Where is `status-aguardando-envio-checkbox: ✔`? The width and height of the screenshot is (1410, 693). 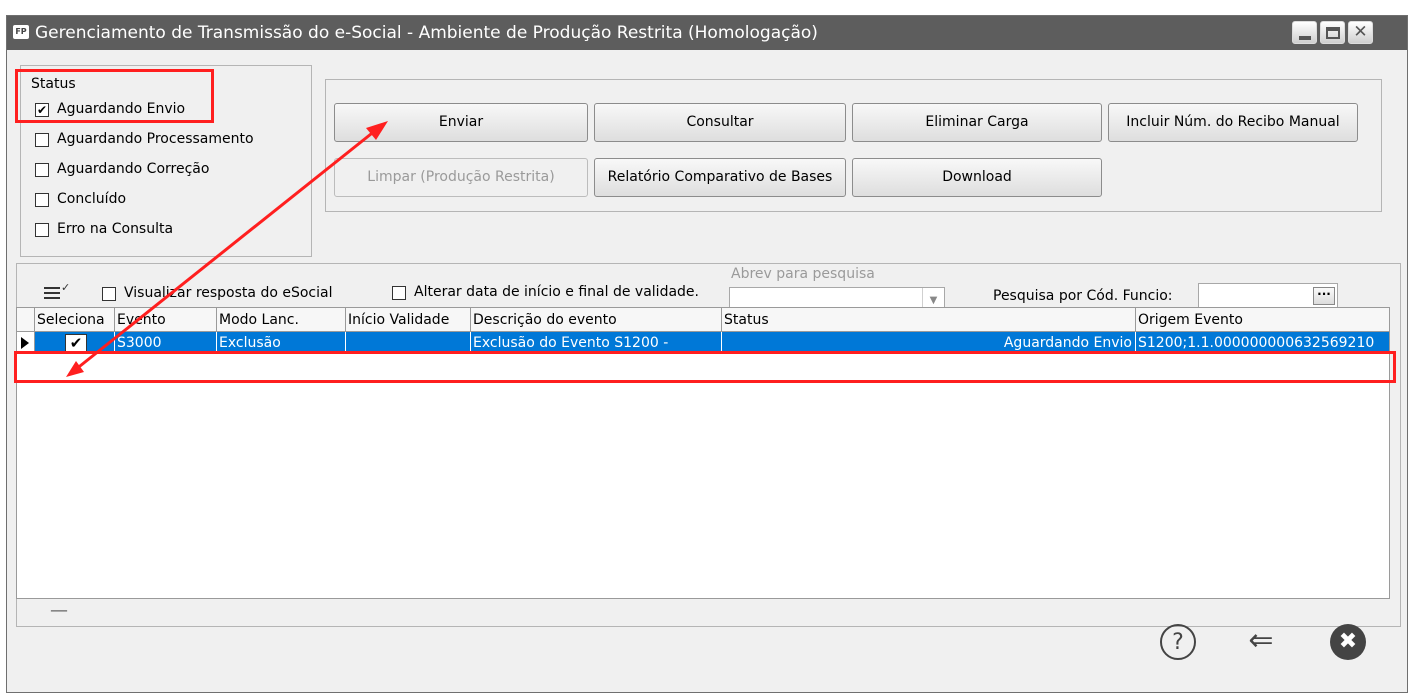 status-aguardando-envio-checkbox: ✔ is located at coordinates (42, 110).